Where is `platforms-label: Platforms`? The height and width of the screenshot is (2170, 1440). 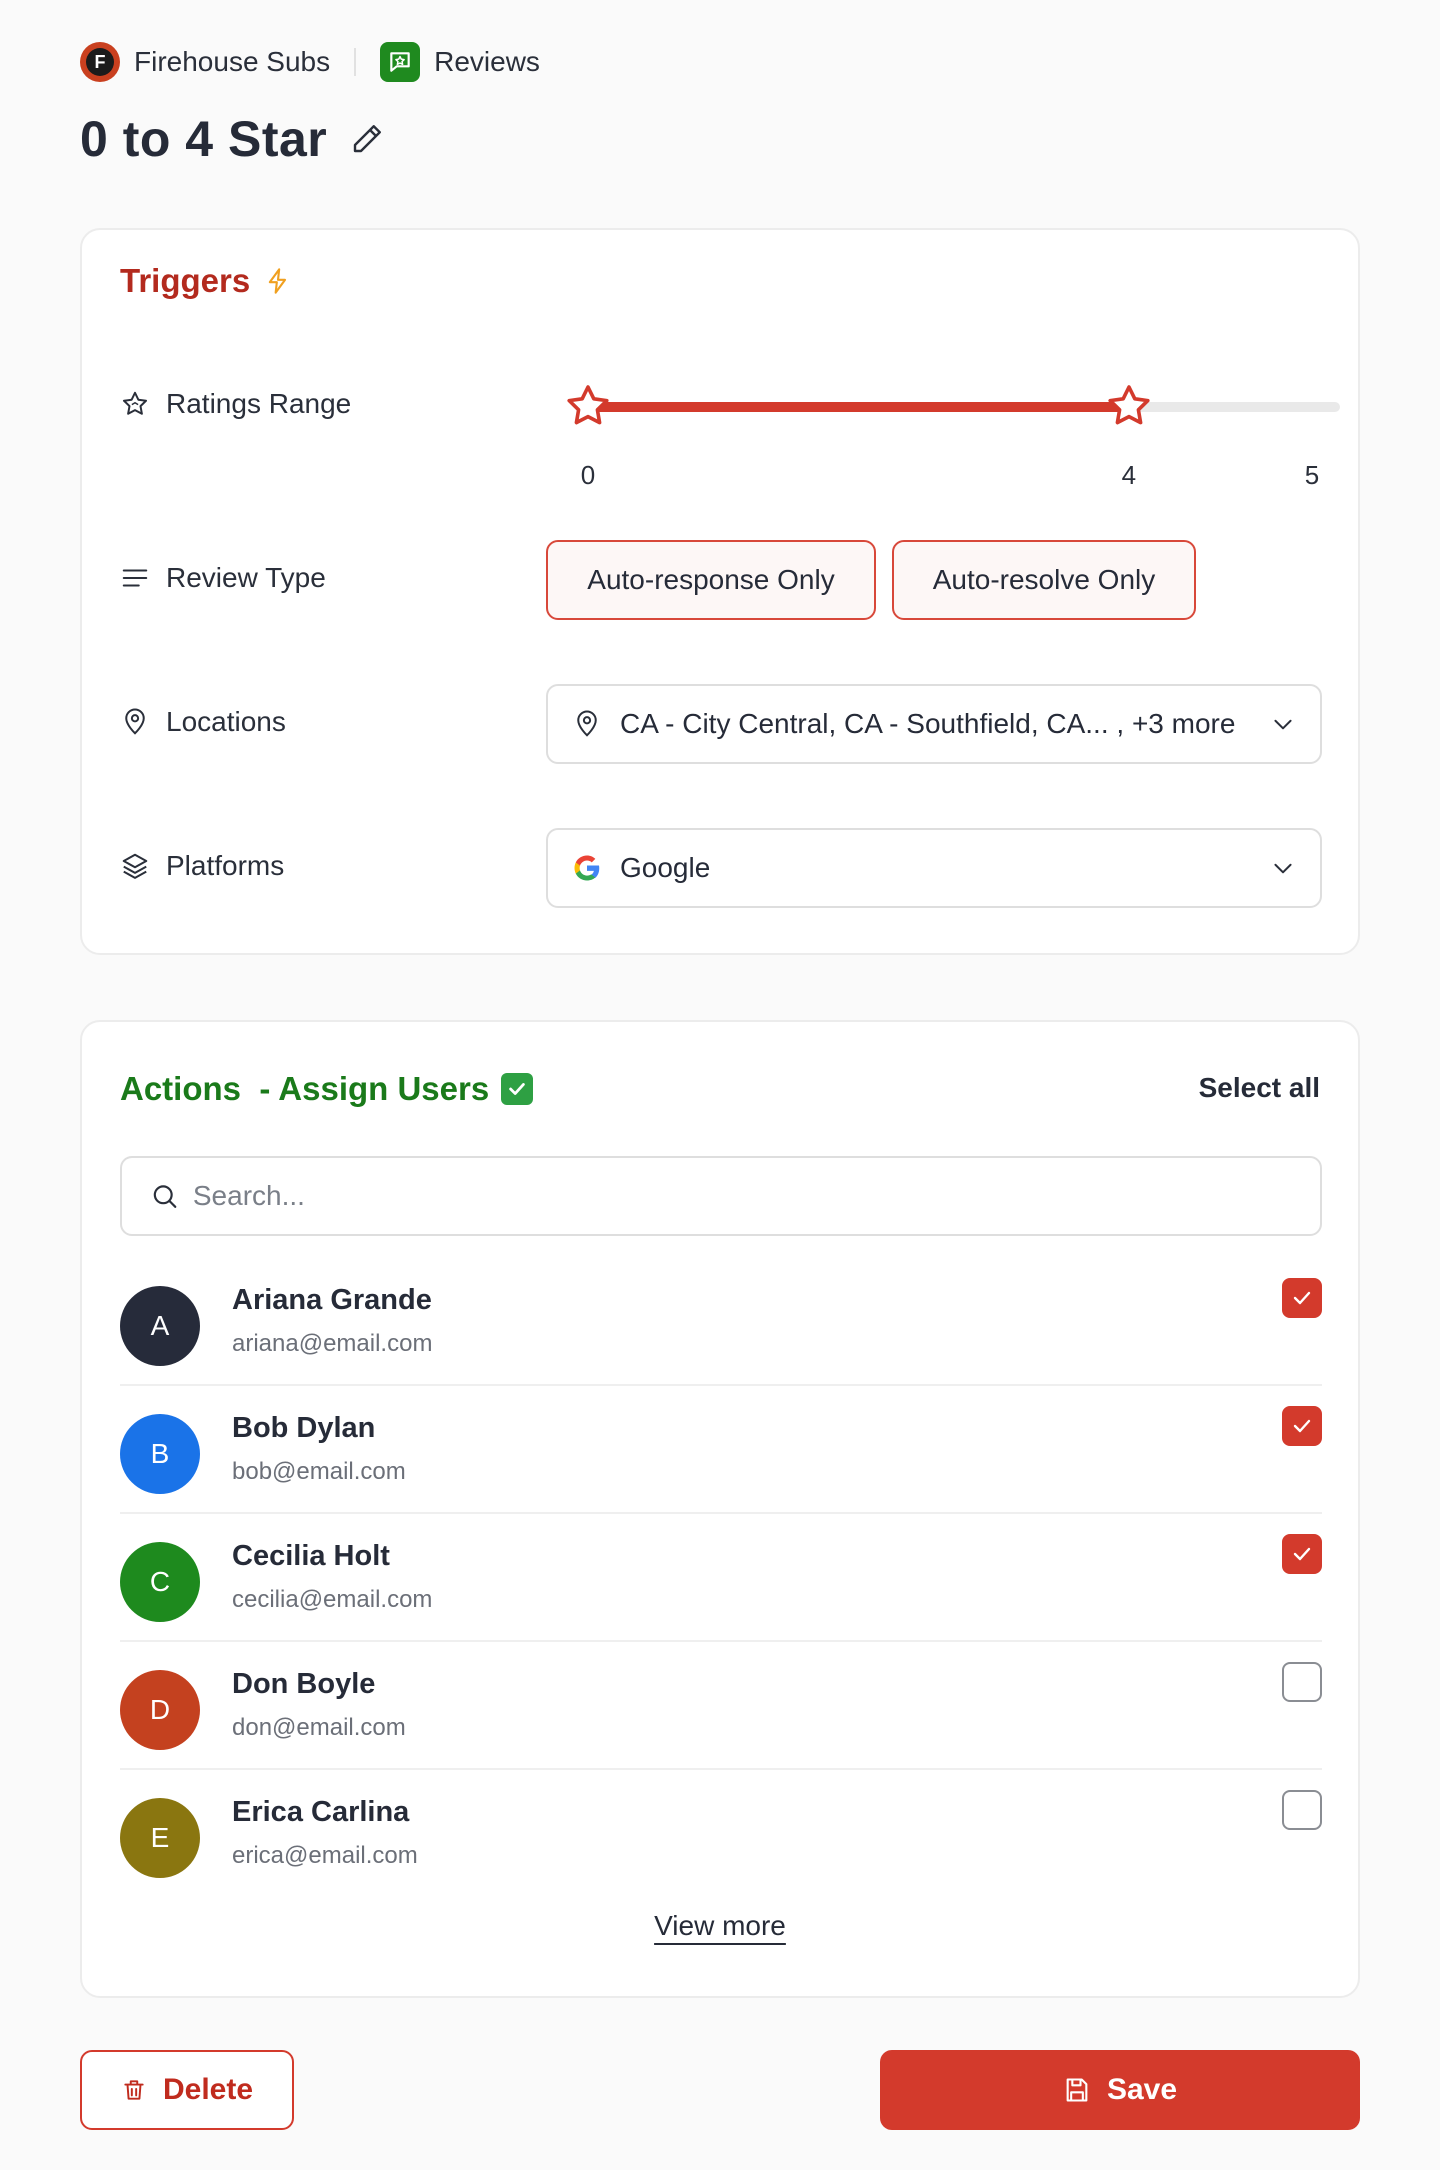 platforms-label: Platforms is located at coordinates (202, 866).